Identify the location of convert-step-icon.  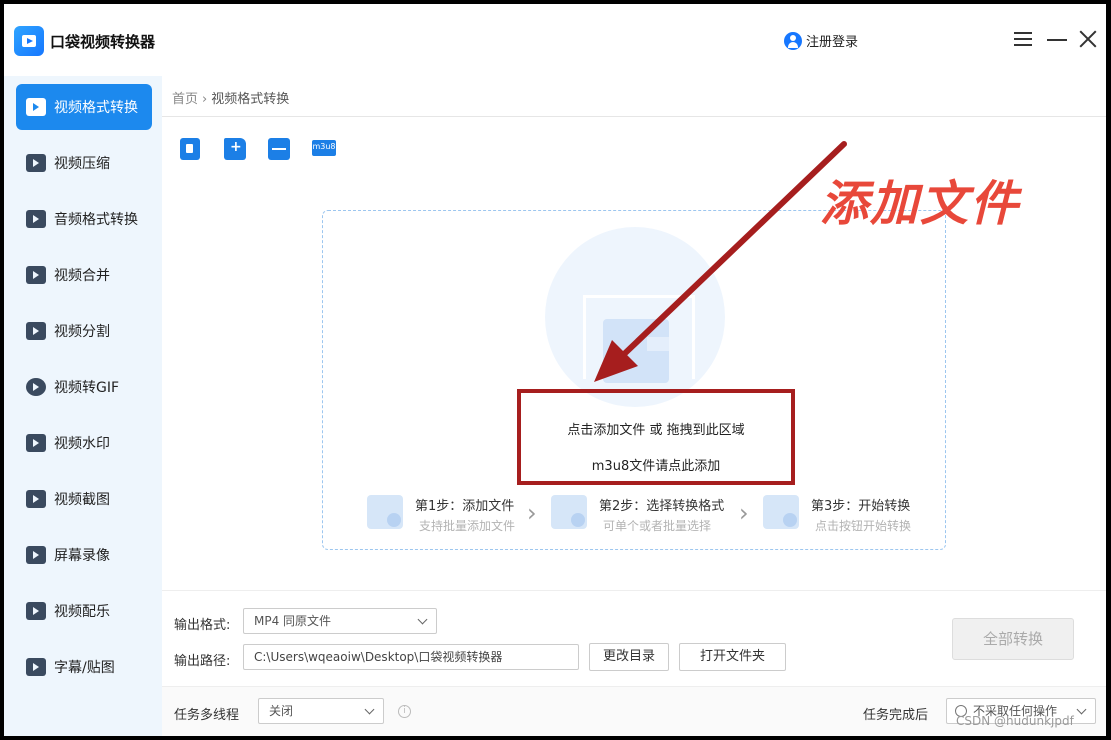
(781, 512).